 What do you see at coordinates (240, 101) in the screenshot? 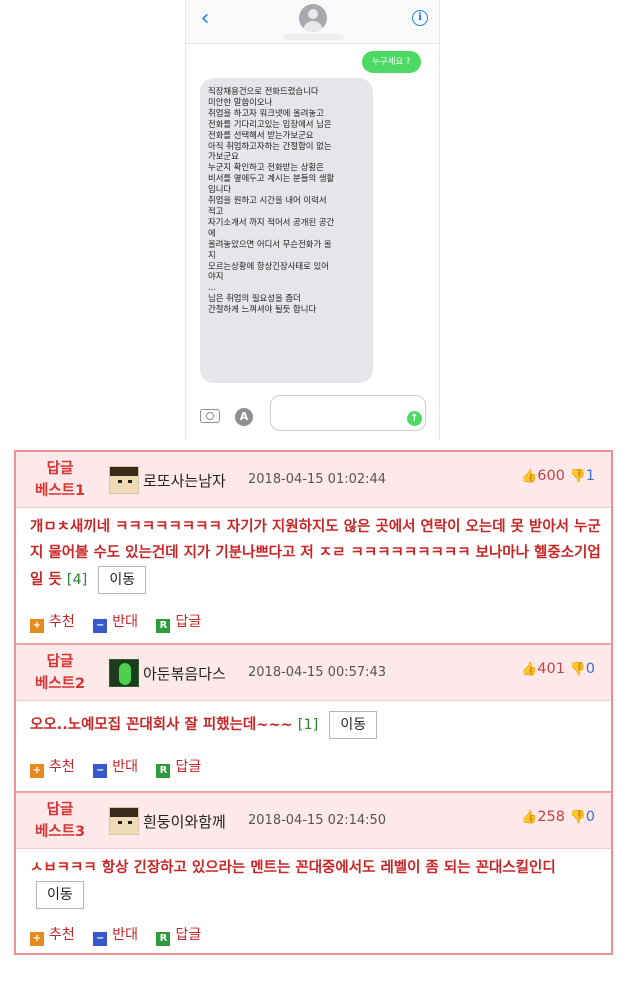
I see `message-line: 미안한 말씀이오나` at bounding box center [240, 101].